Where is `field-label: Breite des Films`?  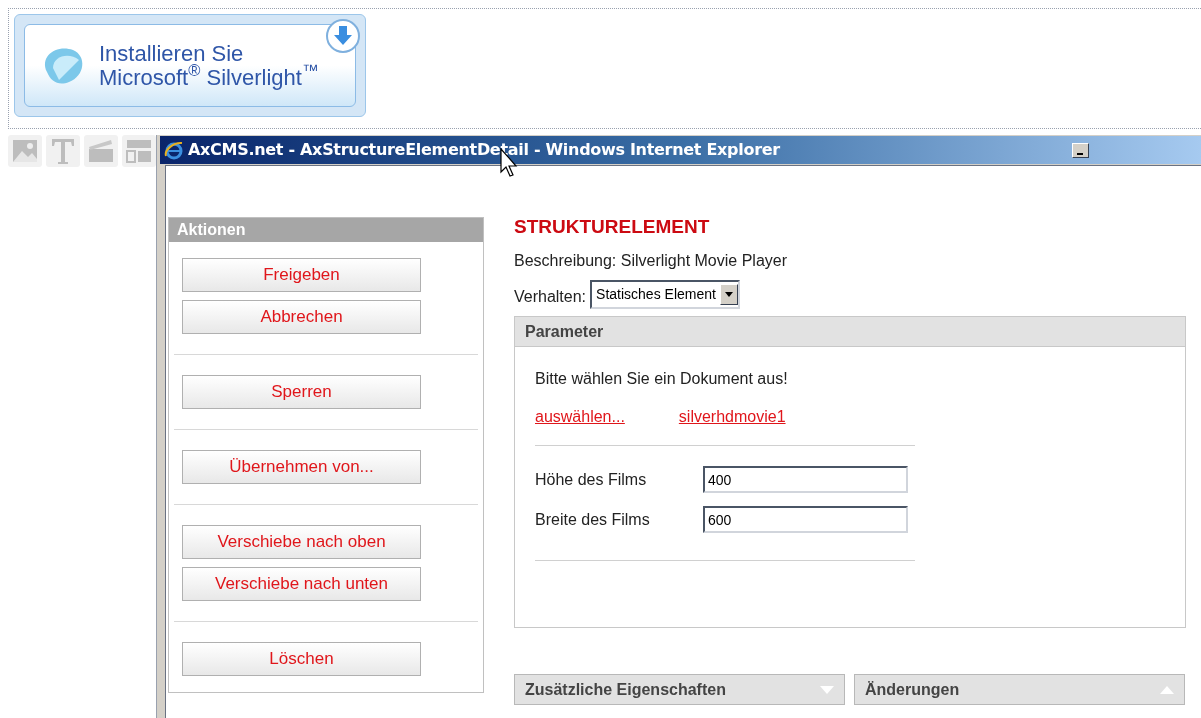 field-label: Breite des Films is located at coordinates (593, 519).